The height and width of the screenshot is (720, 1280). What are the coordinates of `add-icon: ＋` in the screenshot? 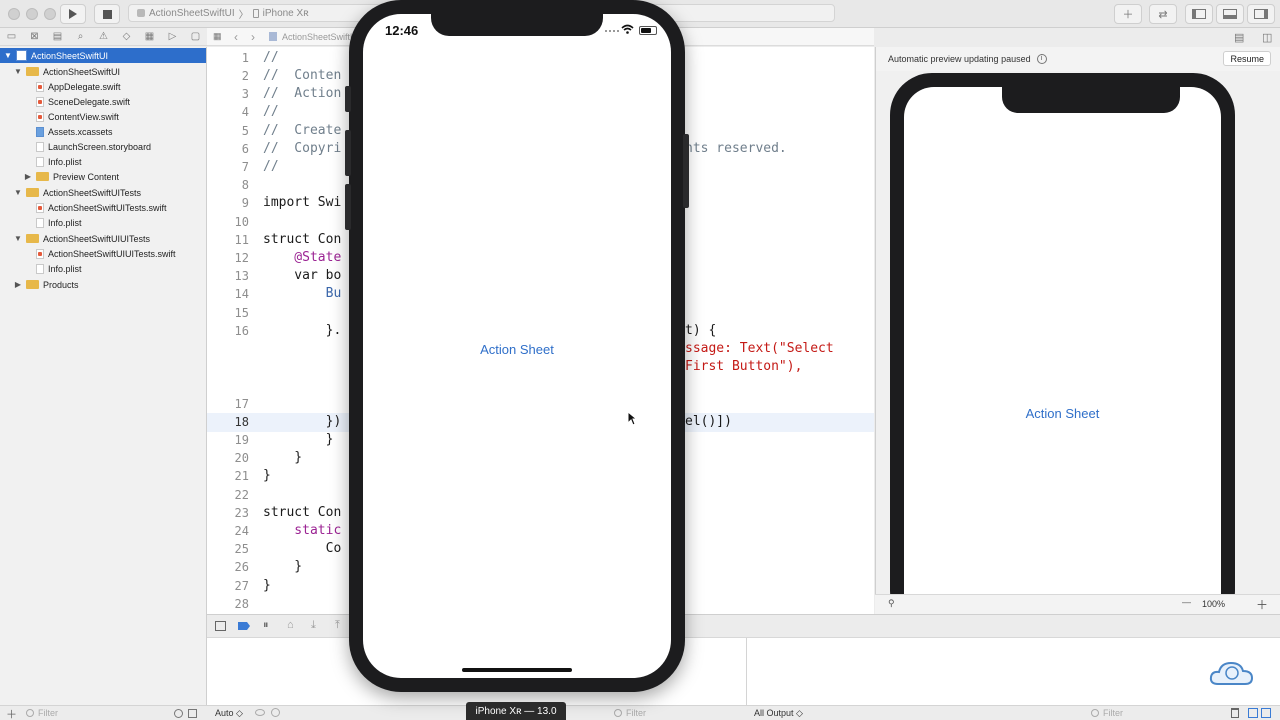 It's located at (11, 713).